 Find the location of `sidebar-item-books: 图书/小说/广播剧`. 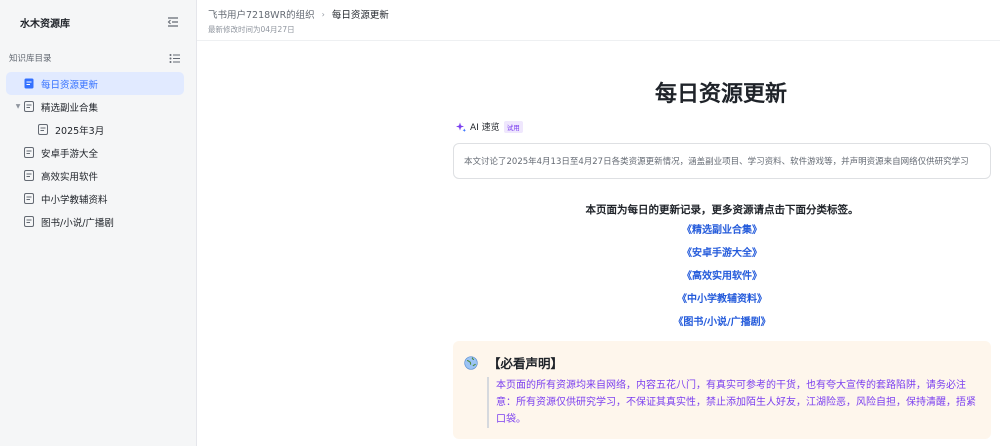

sidebar-item-books: 图书/小说/广播剧 is located at coordinates (95, 221).